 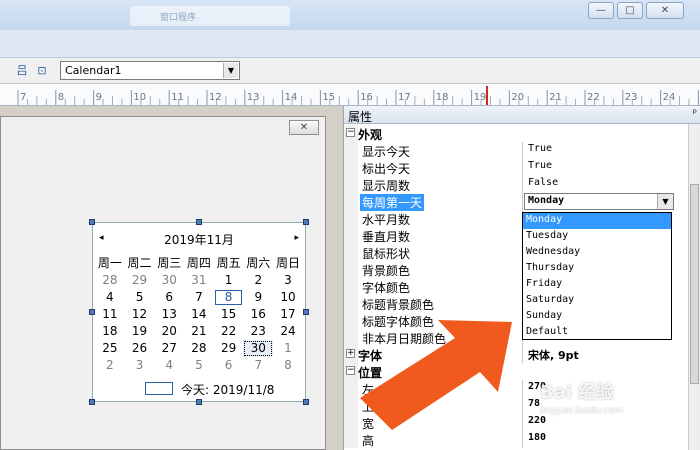 I want to click on watermark-brand: Bai 经验, so click(x=577, y=392).